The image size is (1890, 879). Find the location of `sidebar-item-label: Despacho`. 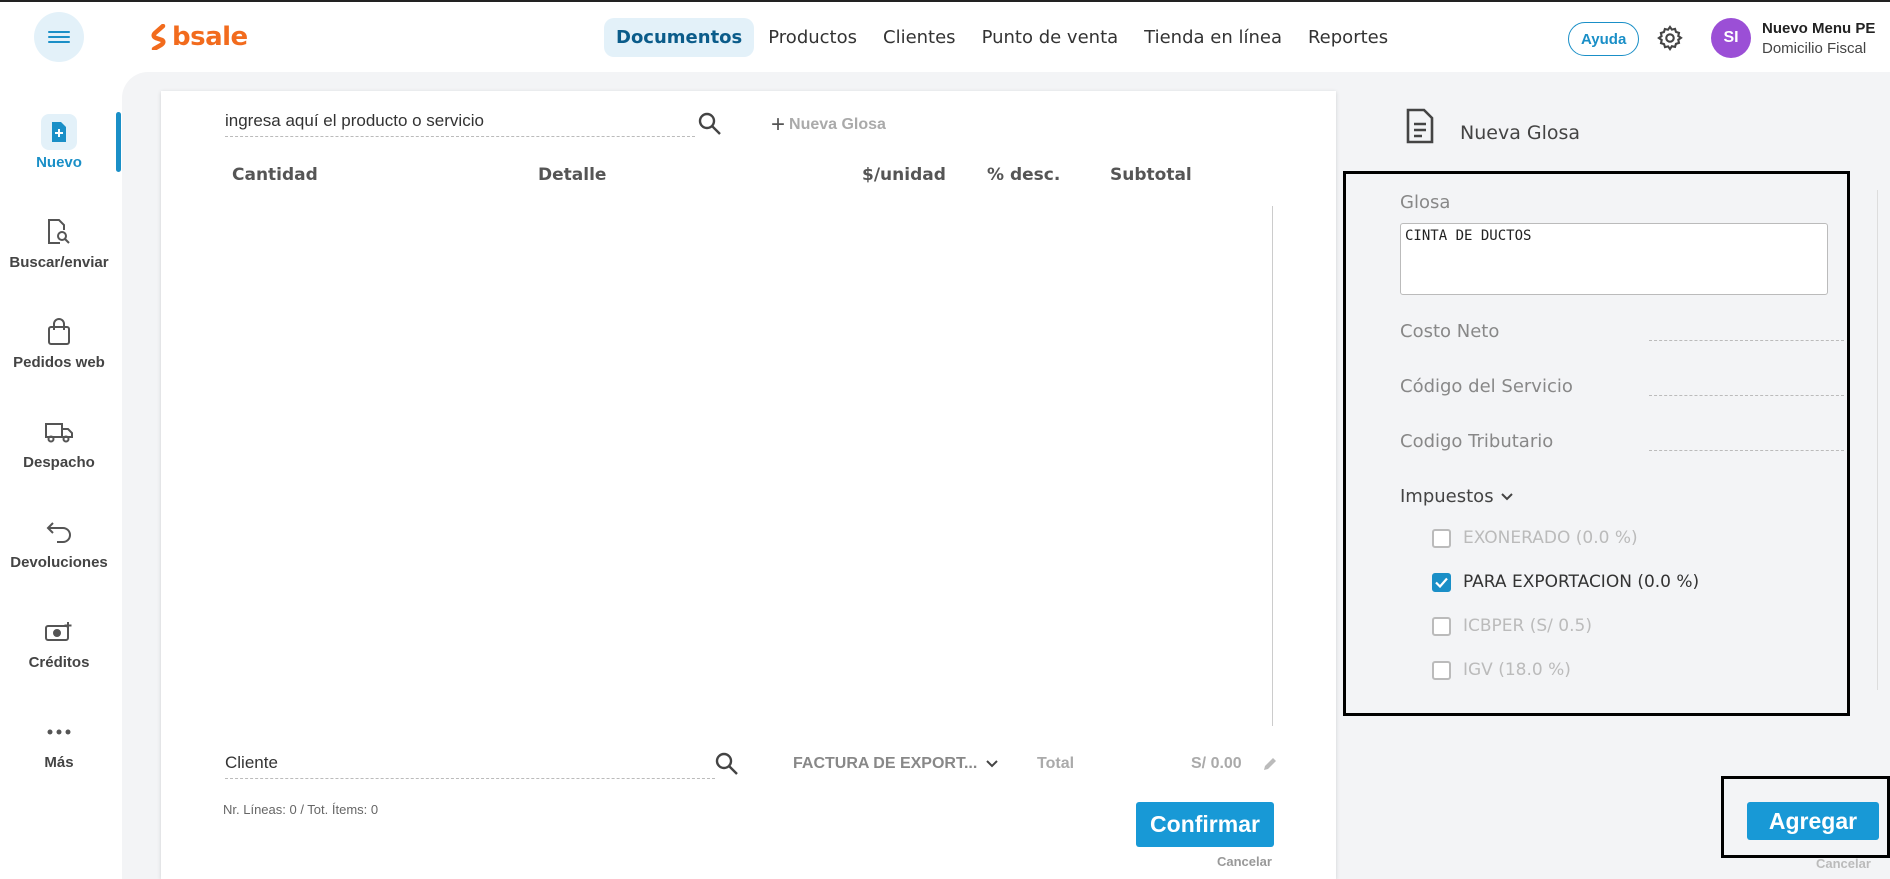

sidebar-item-label: Despacho is located at coordinates (59, 462).